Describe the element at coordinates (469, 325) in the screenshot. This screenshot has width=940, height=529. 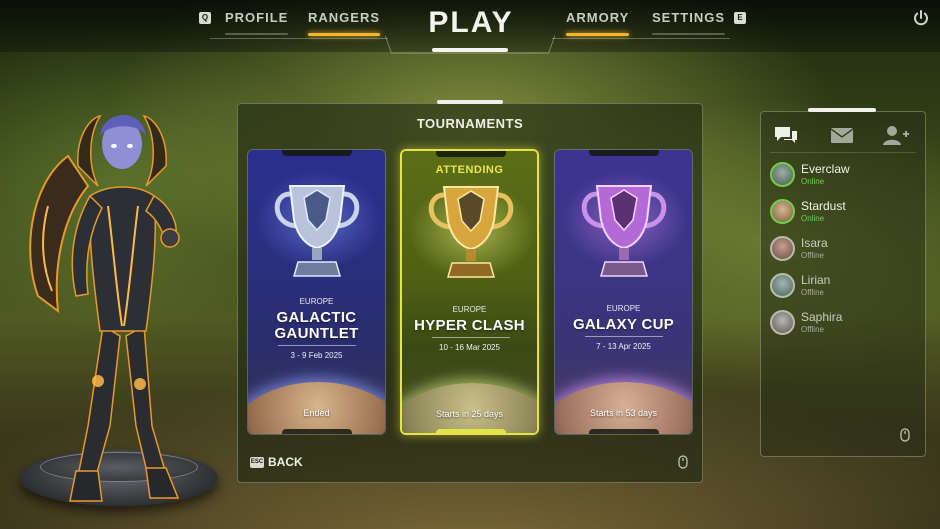
I see `tournament-name: HYPER CLASH` at that location.